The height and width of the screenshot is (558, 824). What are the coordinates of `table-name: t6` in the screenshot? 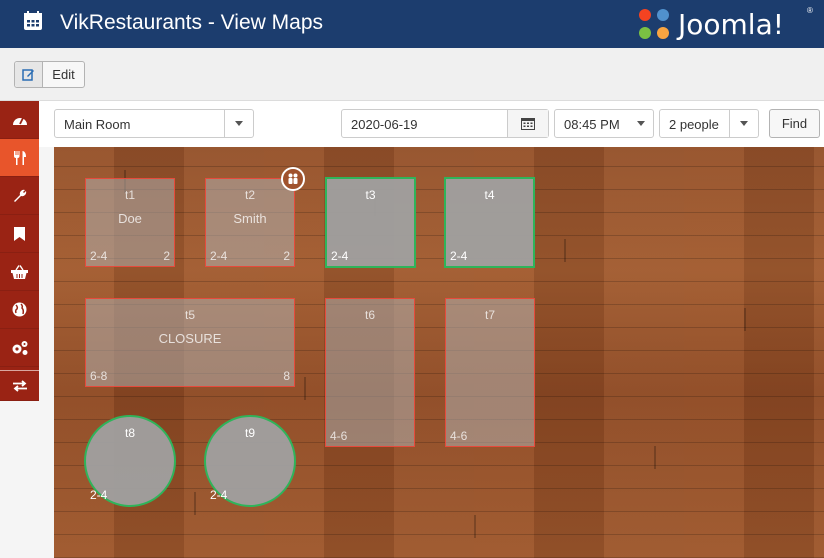 It's located at (369, 315).